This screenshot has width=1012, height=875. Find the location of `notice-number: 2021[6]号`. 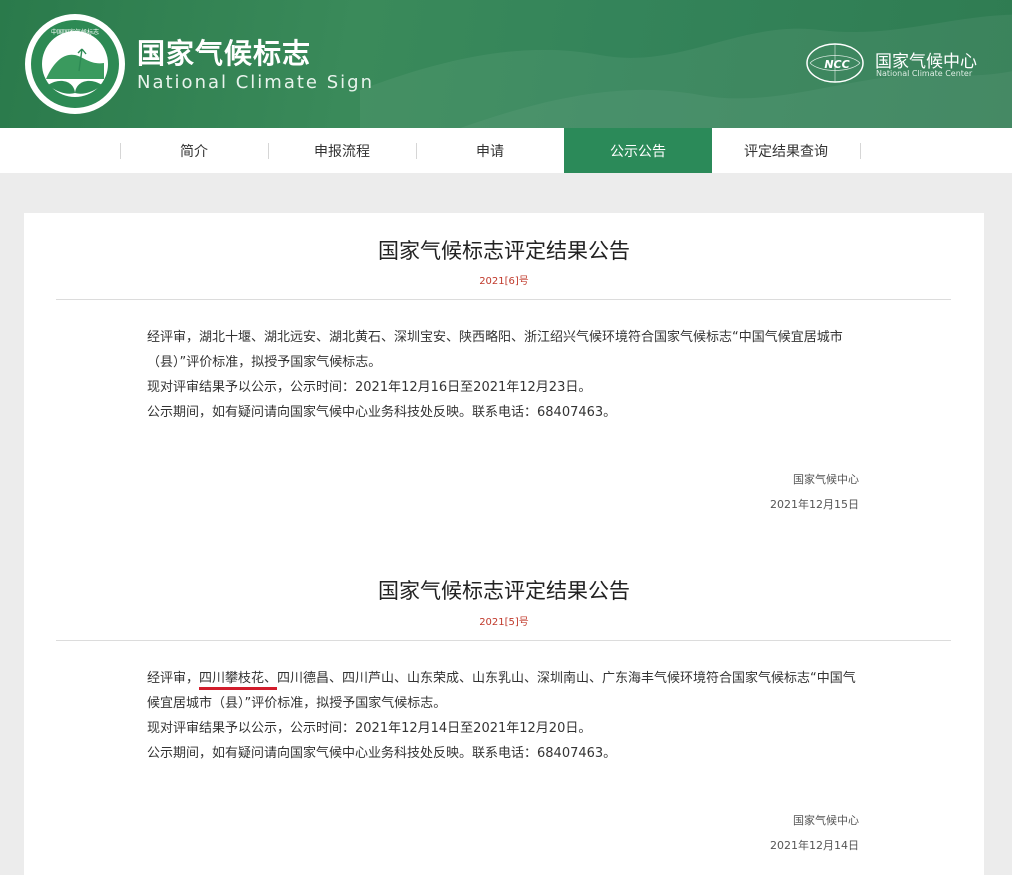

notice-number: 2021[6]号 is located at coordinates (504, 281).